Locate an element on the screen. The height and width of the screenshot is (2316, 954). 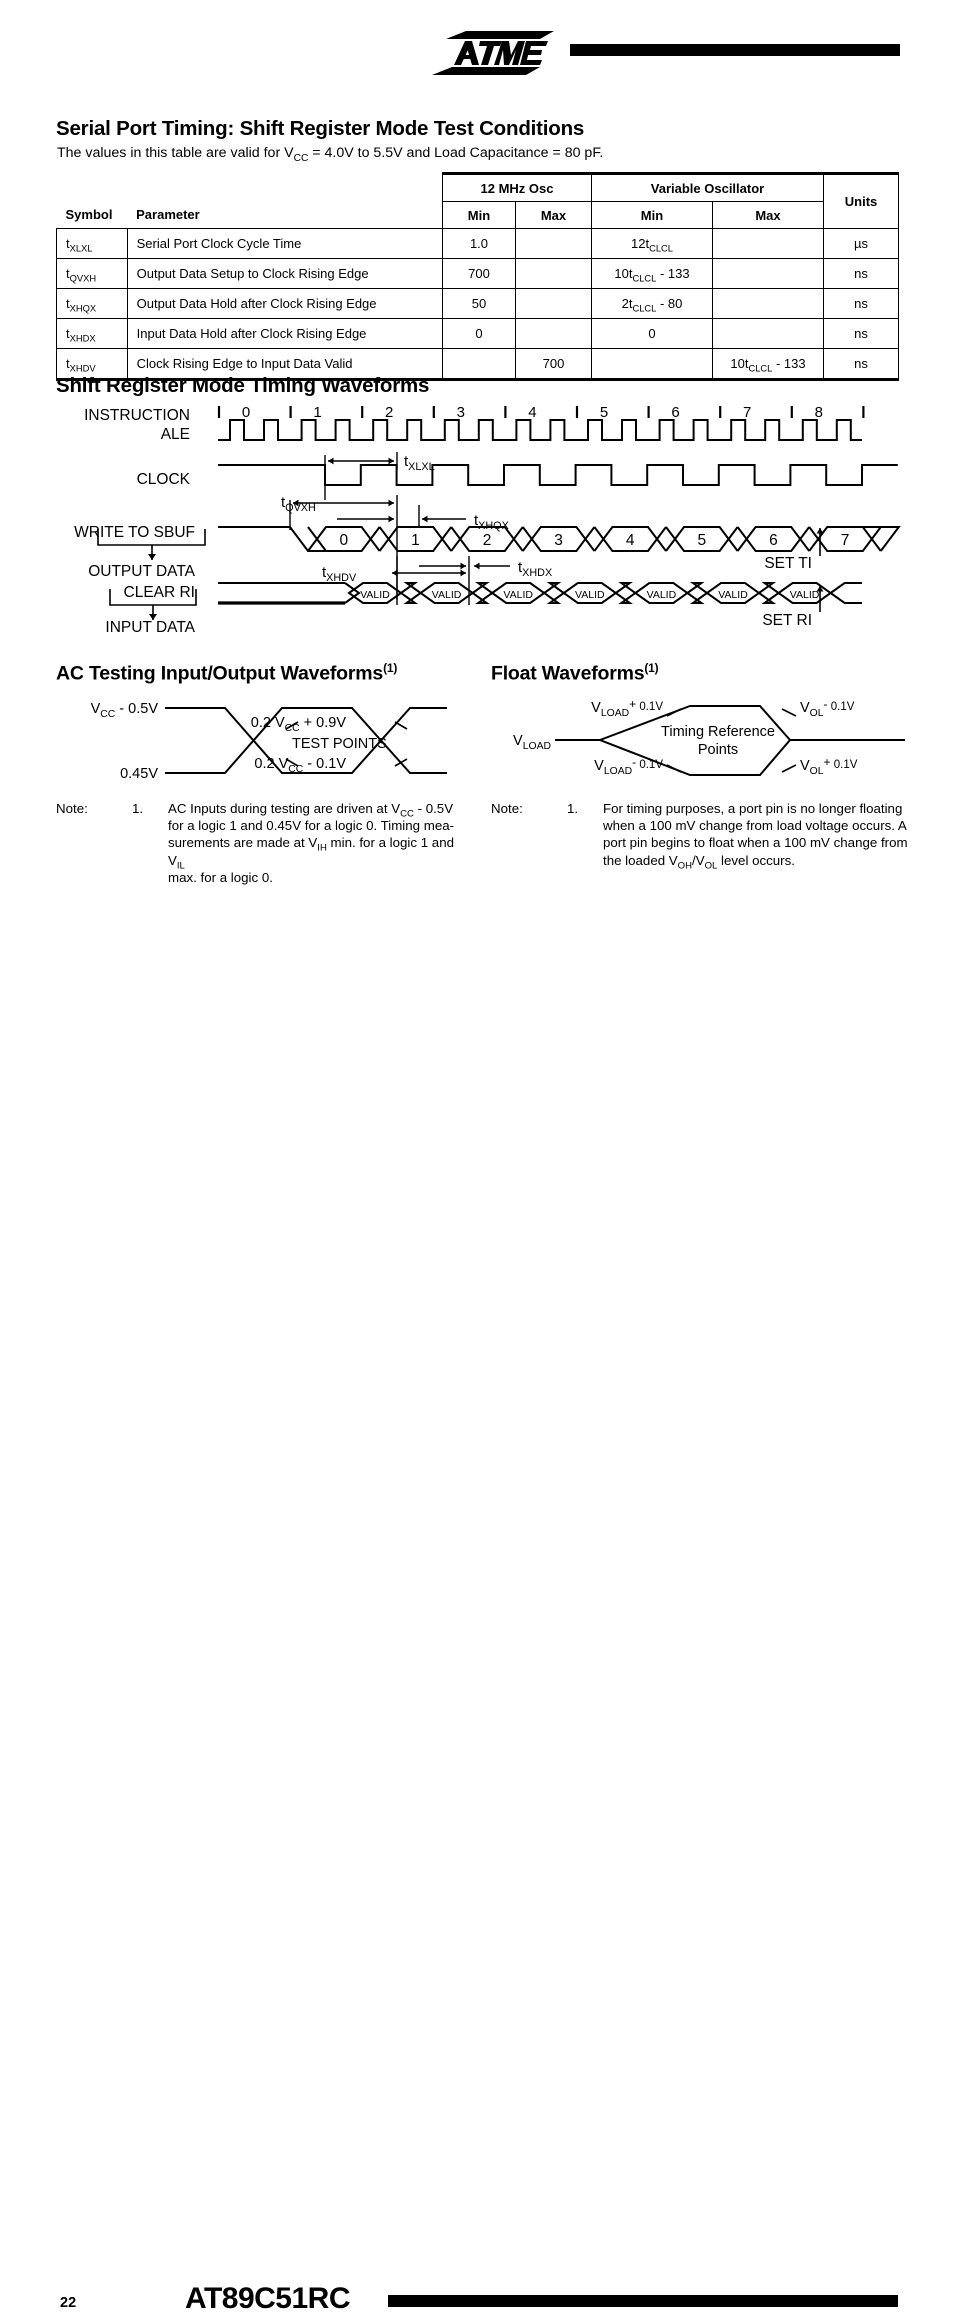
waveform-instruction-number: 4 is located at coordinates (532, 412).